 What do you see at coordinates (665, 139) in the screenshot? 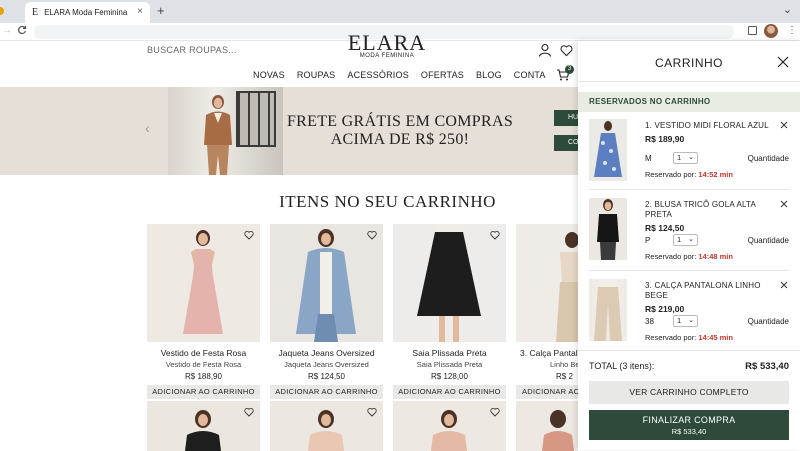
I see `cart-item-price: R$ 189,90` at bounding box center [665, 139].